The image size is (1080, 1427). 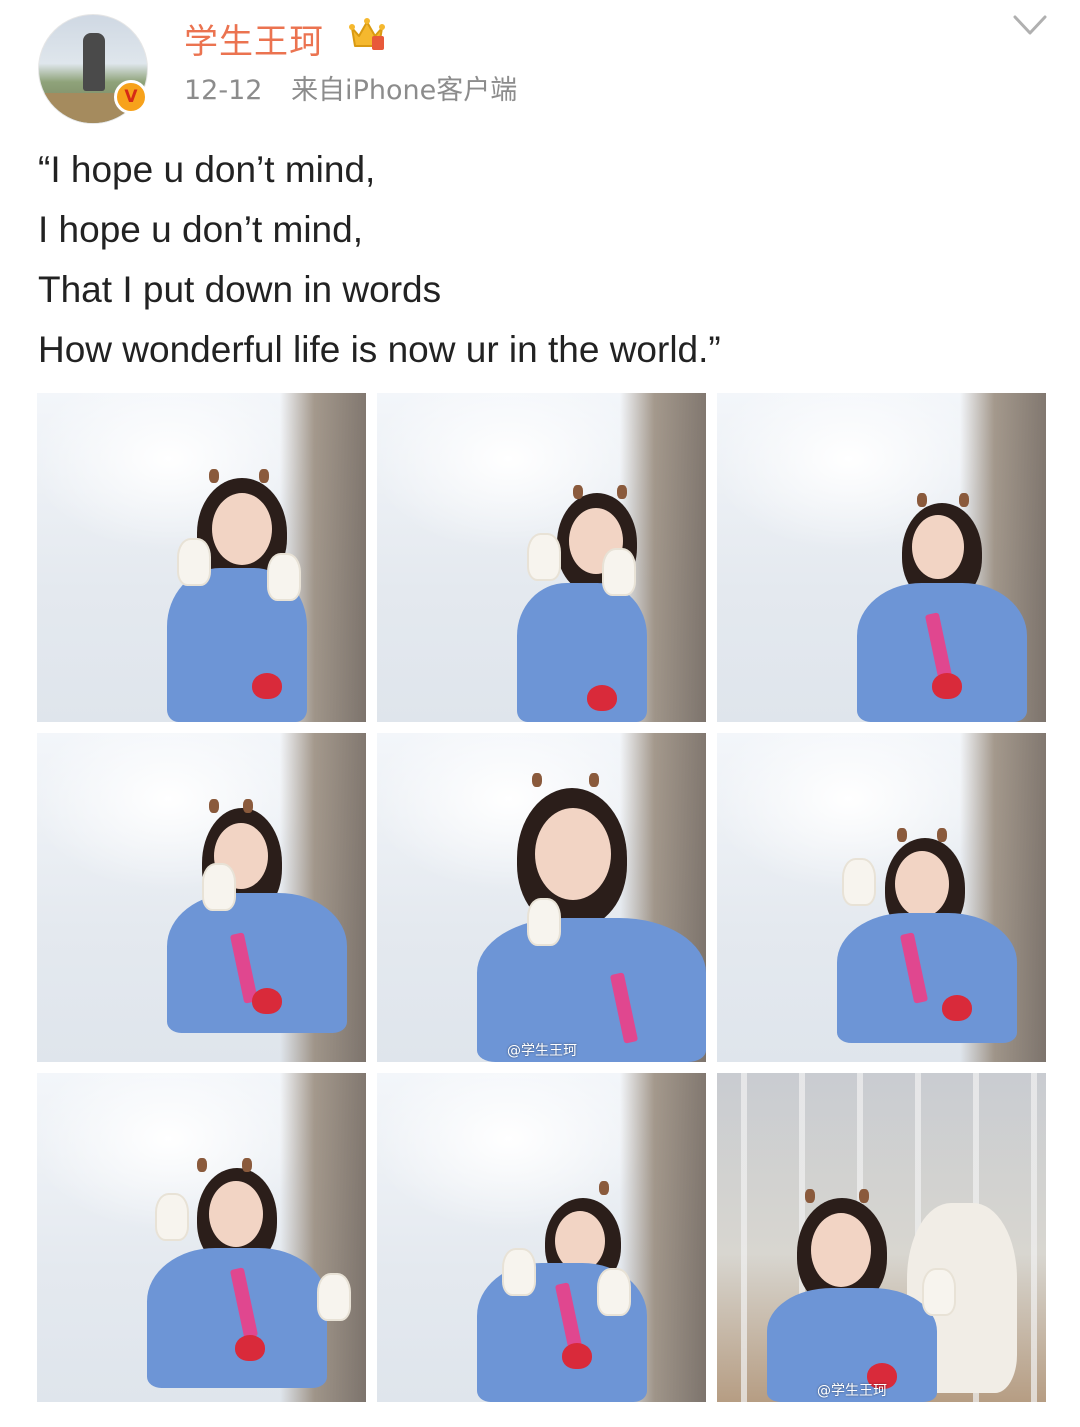 I want to click on username: 学生王珂, so click(x=254, y=38).